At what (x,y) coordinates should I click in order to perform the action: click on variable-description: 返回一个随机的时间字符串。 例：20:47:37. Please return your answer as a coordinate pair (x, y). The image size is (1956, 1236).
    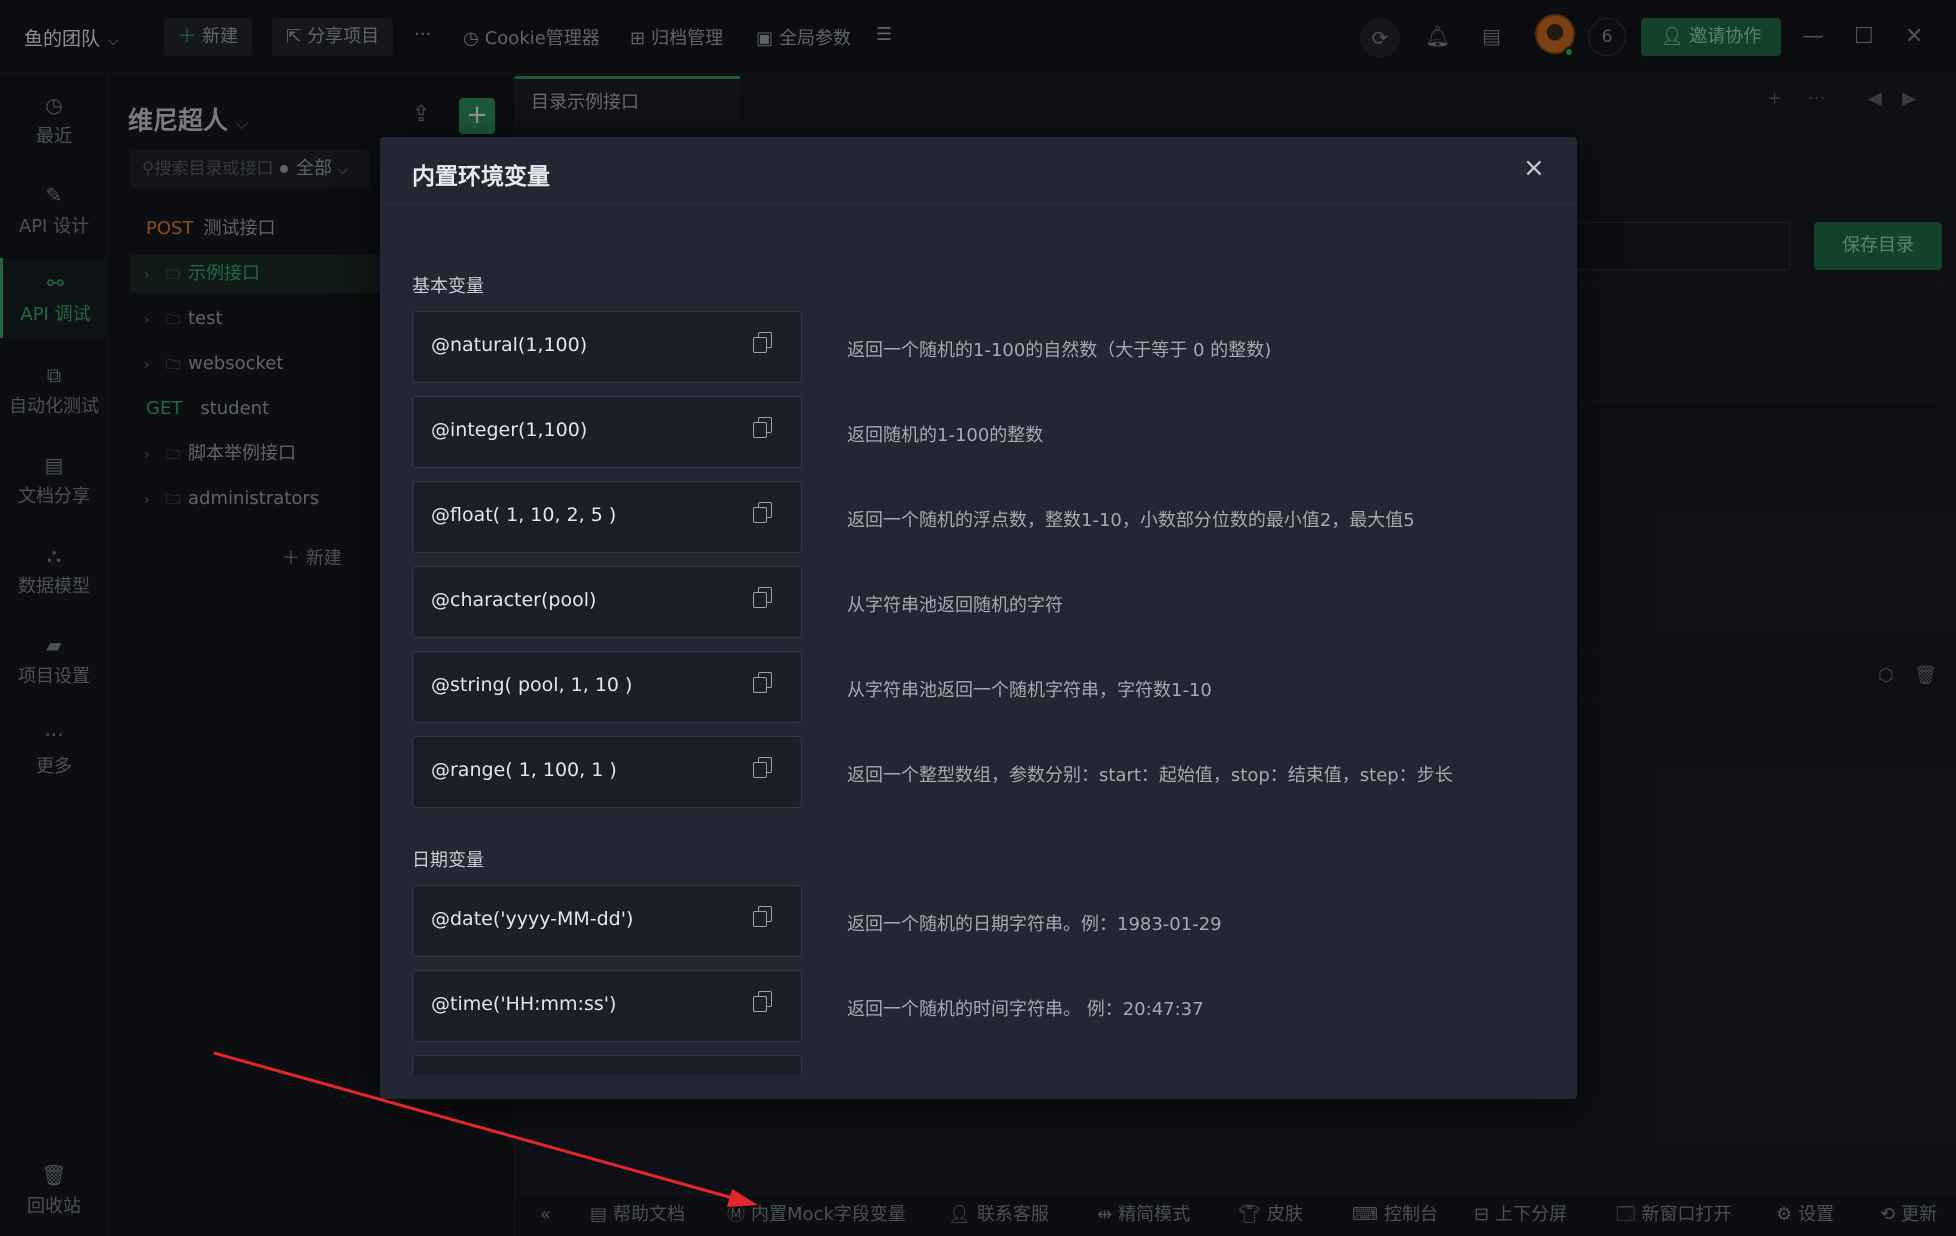
    Looking at the image, I should click on (1025, 1009).